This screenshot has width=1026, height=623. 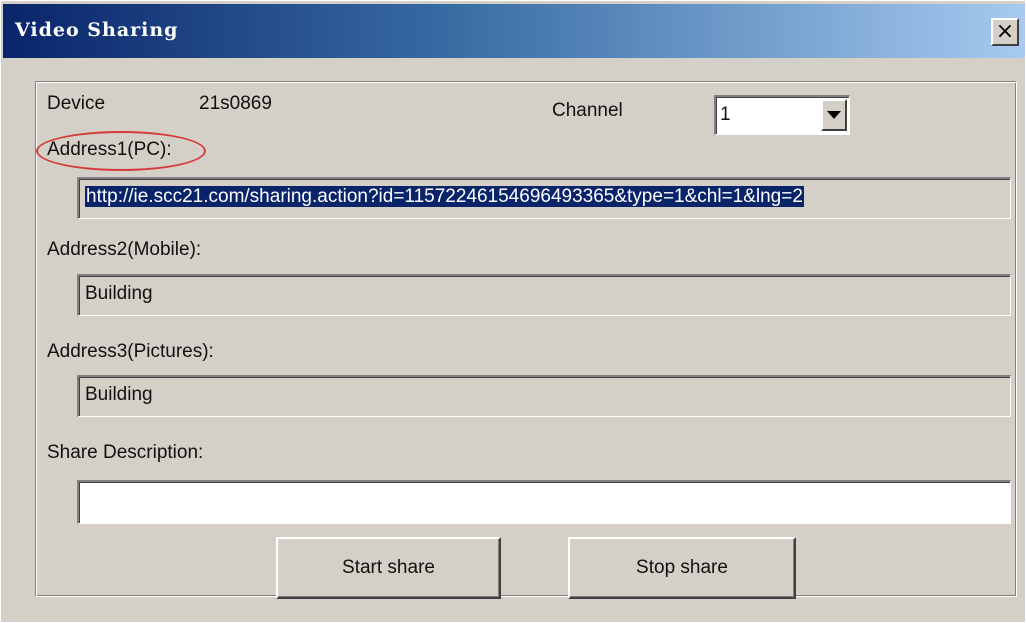 I want to click on close-icon: ×, so click(x=1005, y=31).